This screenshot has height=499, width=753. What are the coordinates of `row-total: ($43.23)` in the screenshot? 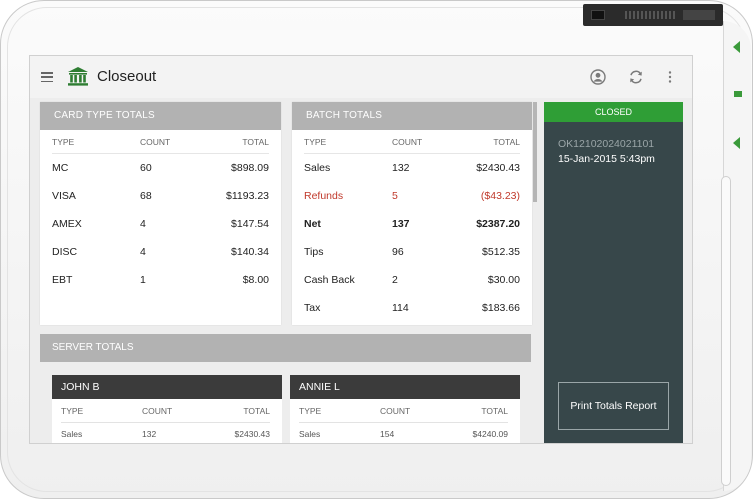 It's located at (500, 196).